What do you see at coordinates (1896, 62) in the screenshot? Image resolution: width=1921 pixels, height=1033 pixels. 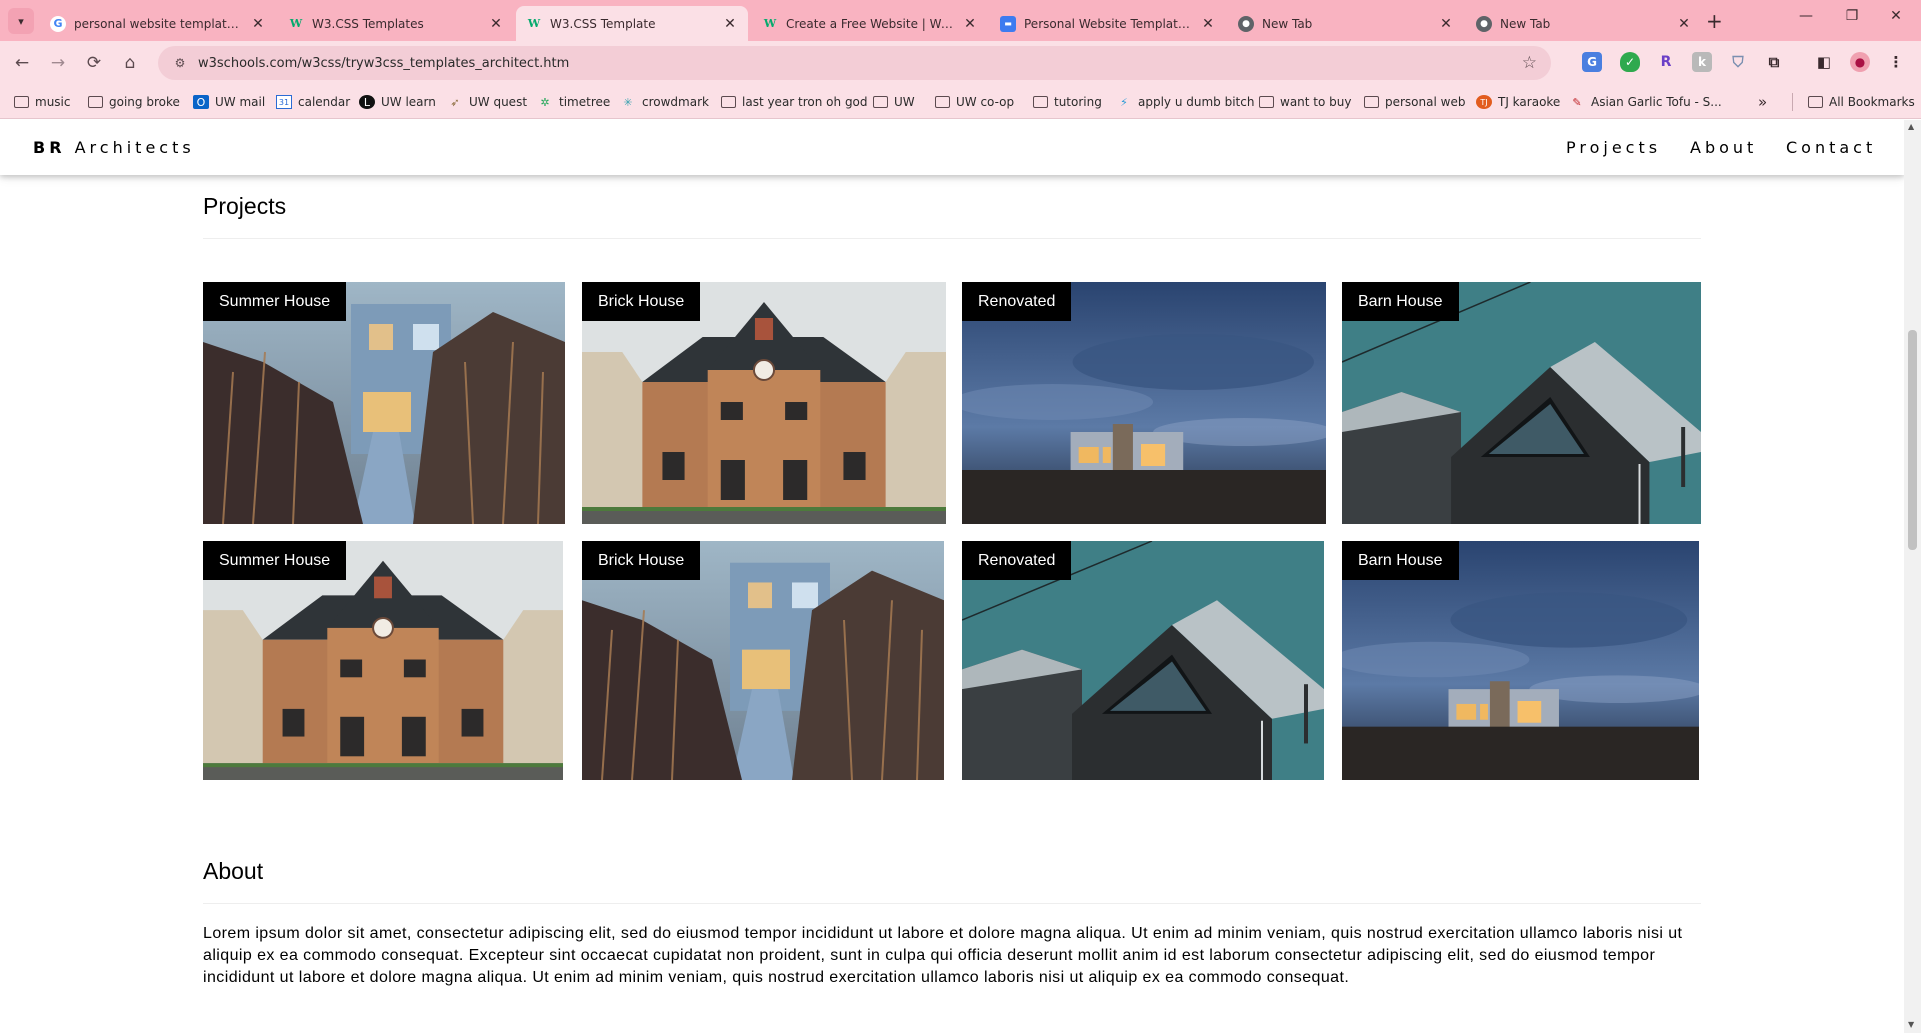 I see `menu-kebab-icon: ⋮` at bounding box center [1896, 62].